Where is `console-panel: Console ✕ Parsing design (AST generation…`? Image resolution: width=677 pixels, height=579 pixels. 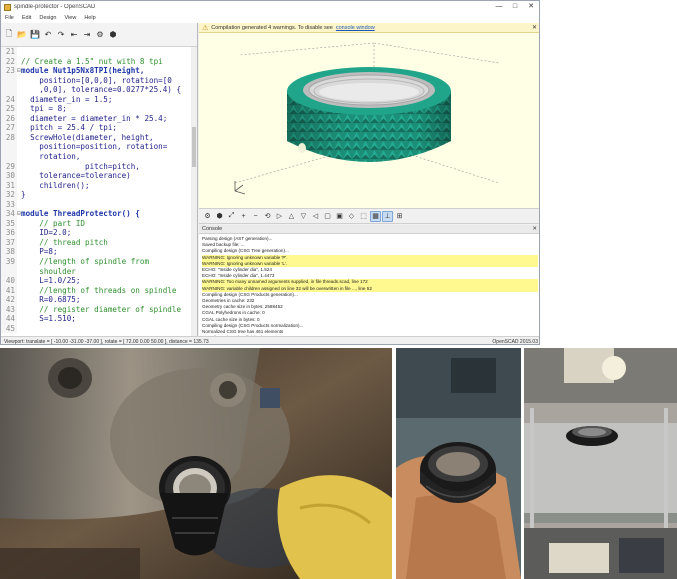 console-panel: Console ✕ Parsing design (AST generation… is located at coordinates (369, 284).